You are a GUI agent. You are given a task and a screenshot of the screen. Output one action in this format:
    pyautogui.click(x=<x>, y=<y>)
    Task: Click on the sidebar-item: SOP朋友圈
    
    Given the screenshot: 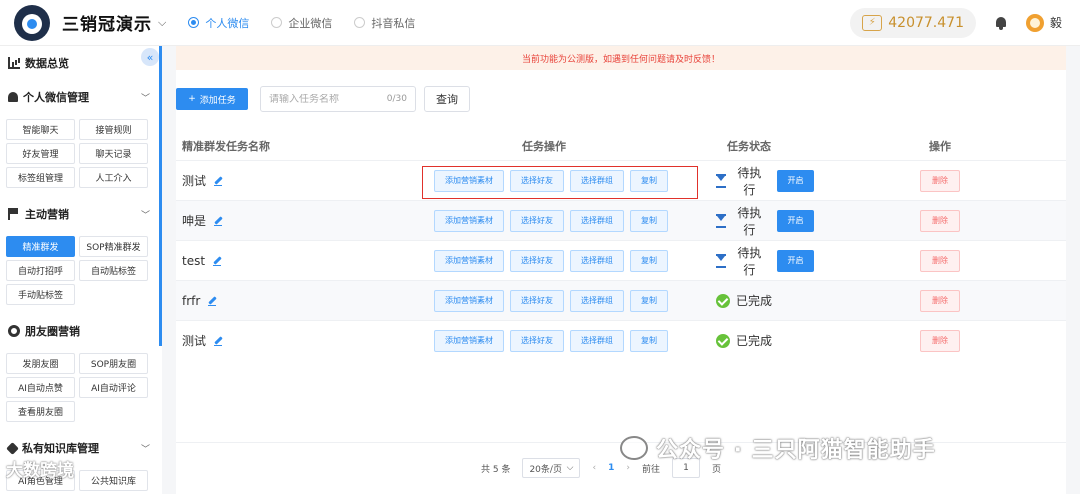 What is the action you would take?
    pyautogui.click(x=113, y=363)
    